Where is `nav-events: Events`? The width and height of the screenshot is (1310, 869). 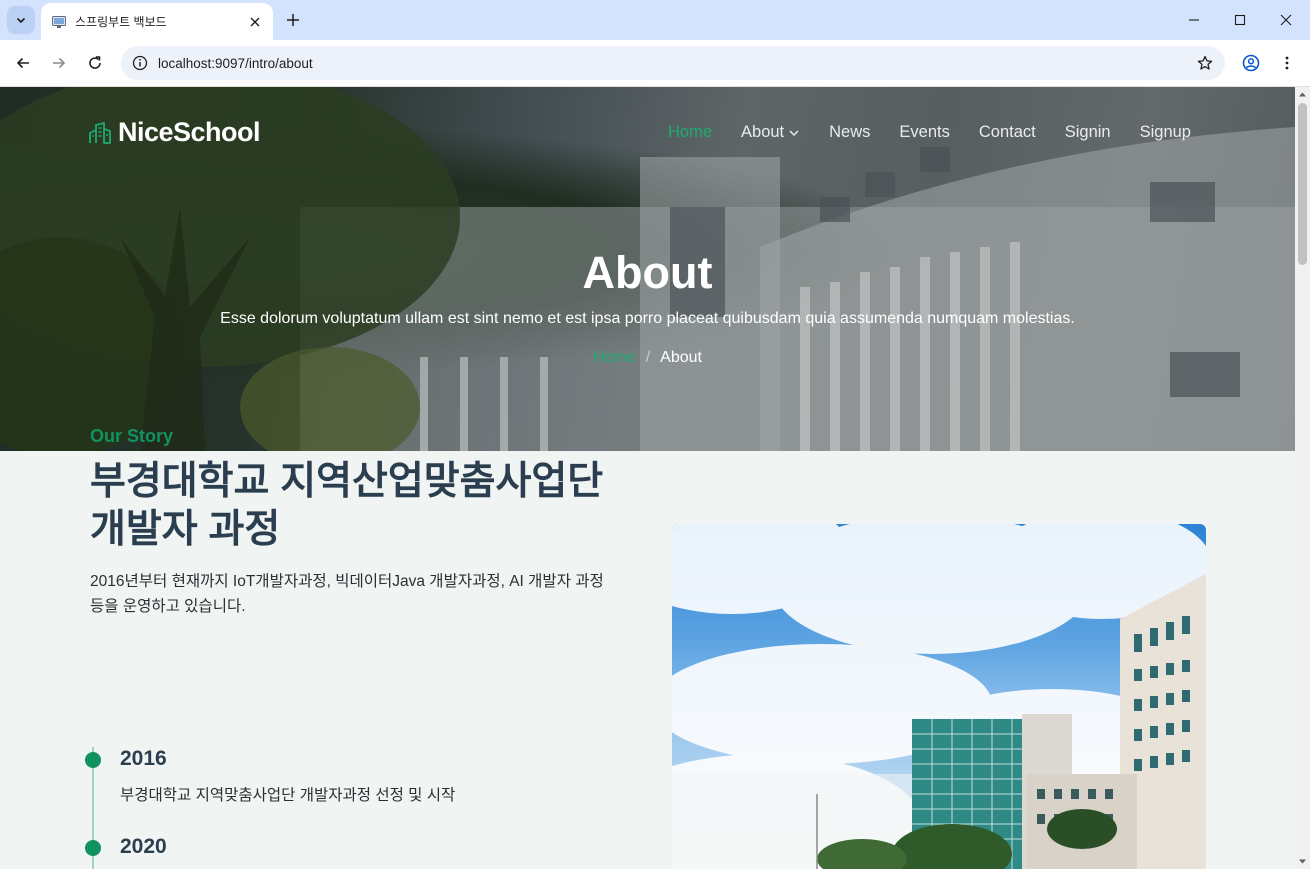
nav-events: Events is located at coordinates (924, 132).